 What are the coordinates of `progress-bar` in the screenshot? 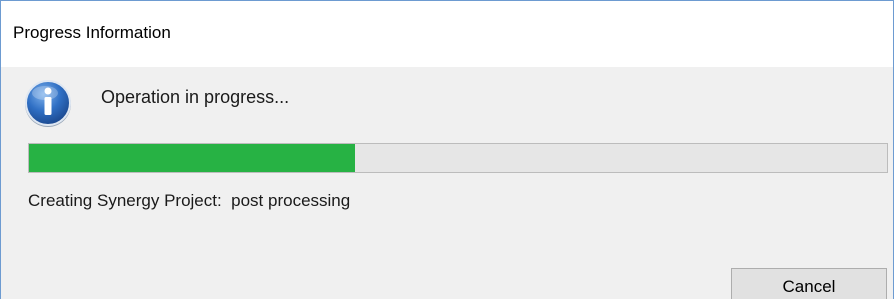 It's located at (458, 158).